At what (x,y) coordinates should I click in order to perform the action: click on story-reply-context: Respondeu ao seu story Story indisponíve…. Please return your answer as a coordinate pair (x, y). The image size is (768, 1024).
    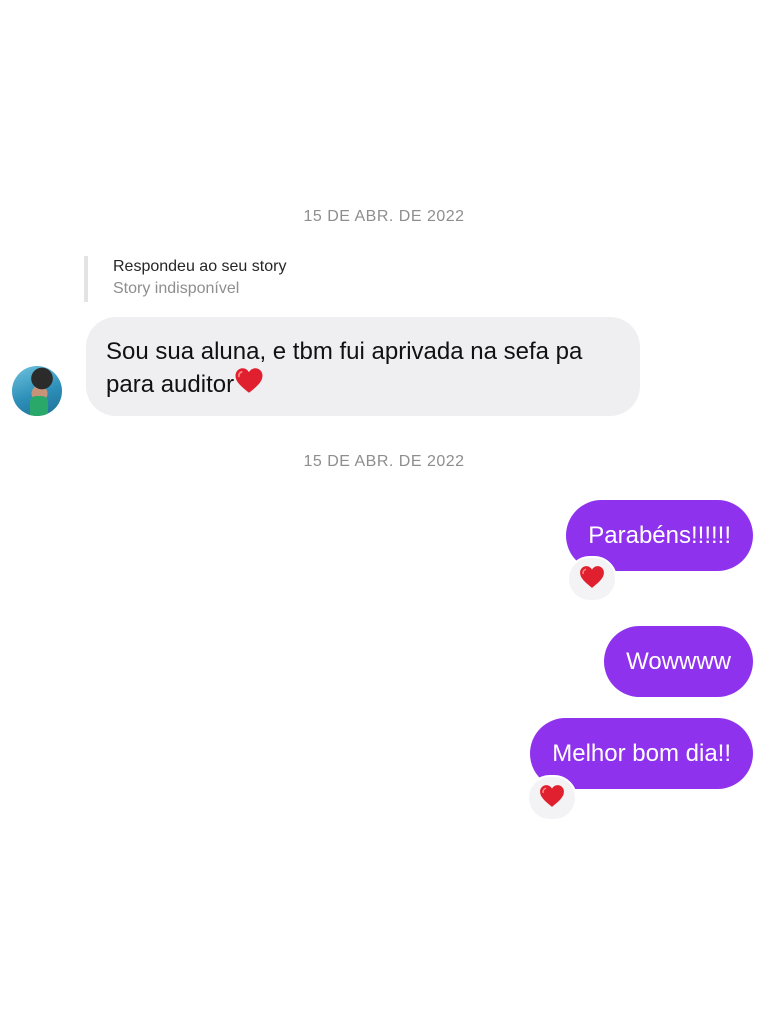
    Looking at the image, I should click on (185, 279).